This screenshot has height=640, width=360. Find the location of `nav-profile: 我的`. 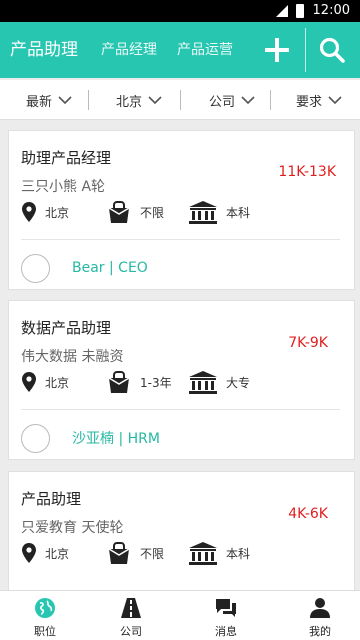

nav-profile: 我的 is located at coordinates (317, 615).